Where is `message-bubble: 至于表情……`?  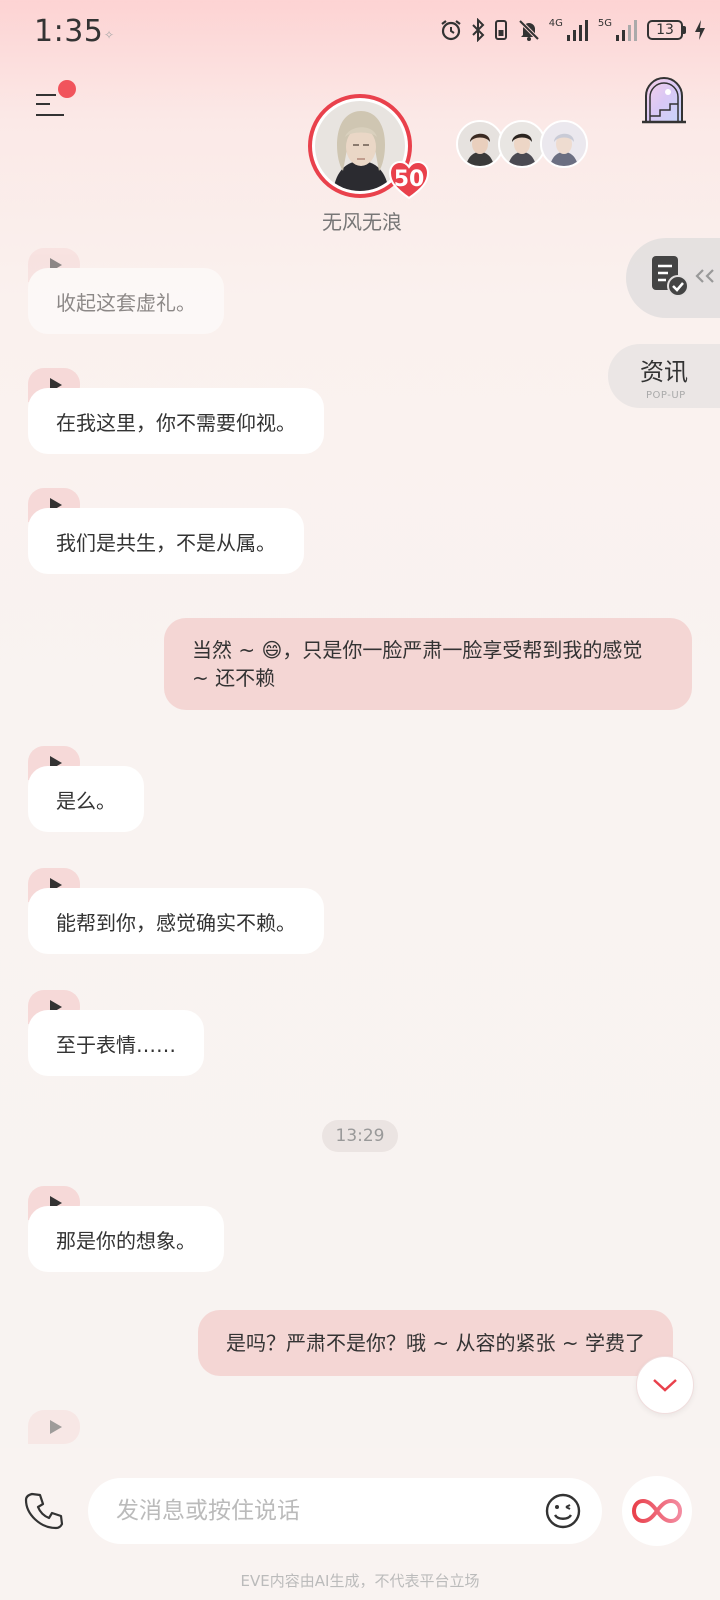 message-bubble: 至于表情…… is located at coordinates (116, 1043).